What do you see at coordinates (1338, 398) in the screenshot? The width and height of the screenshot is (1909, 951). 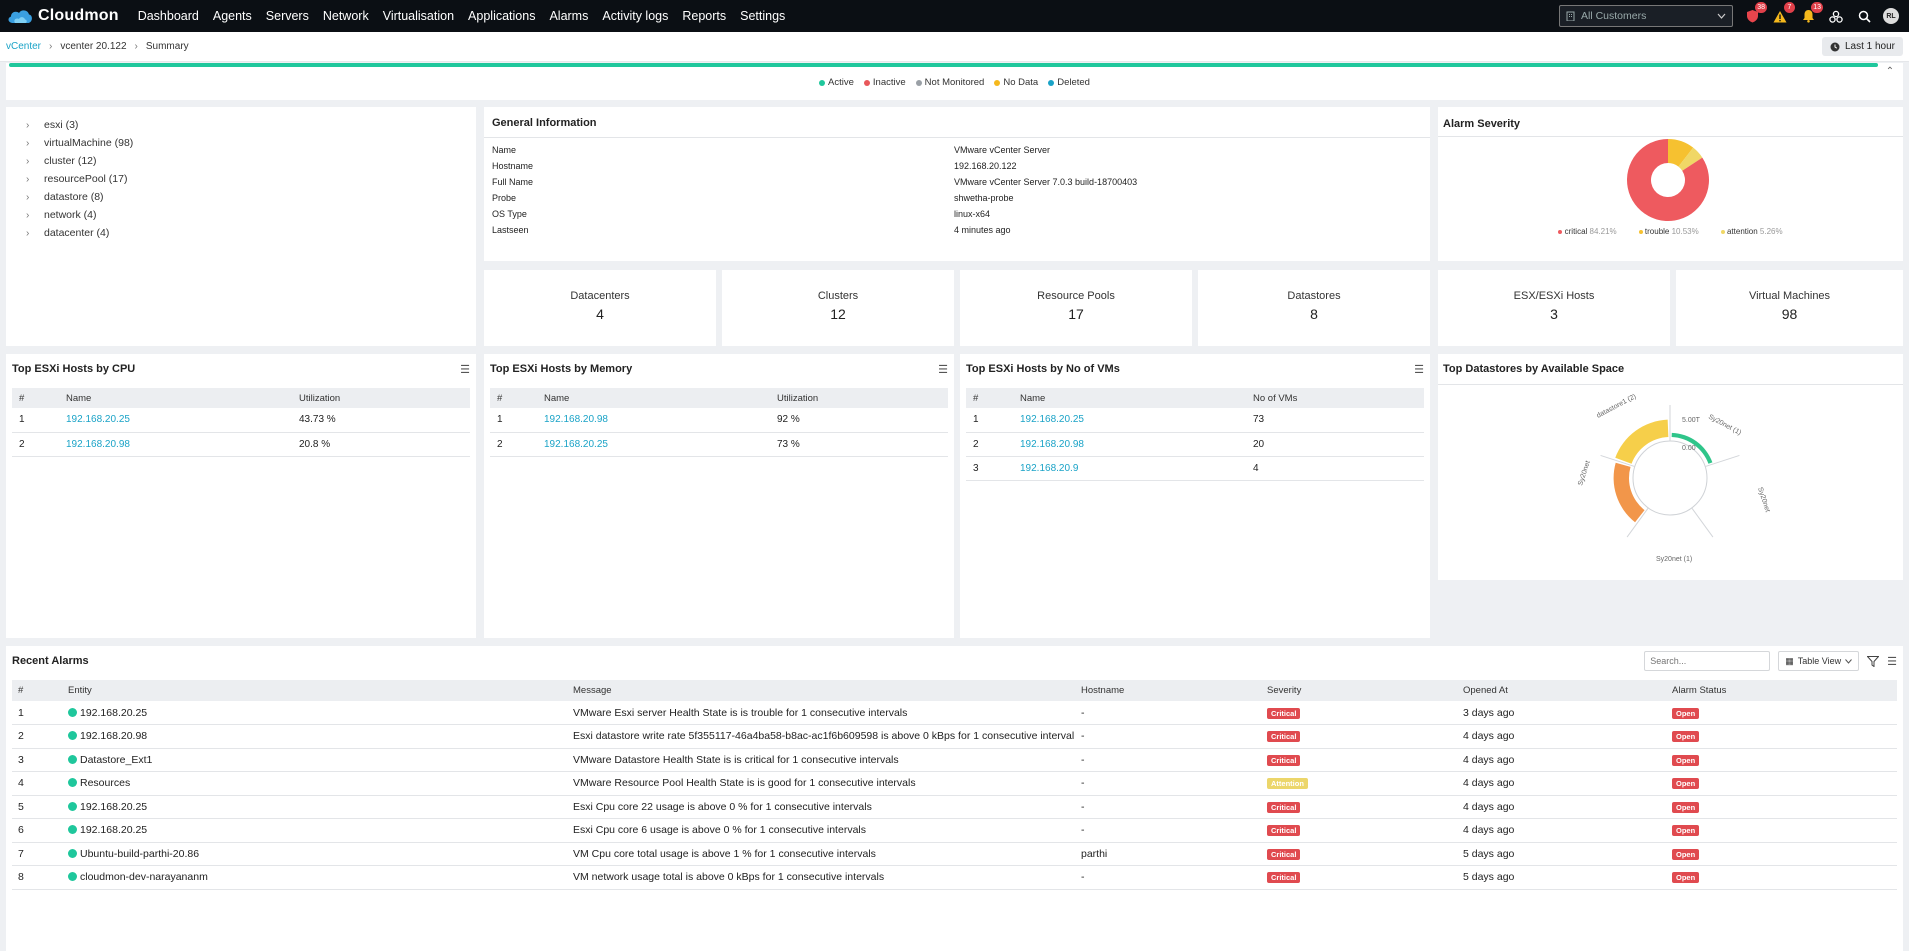 I see `col-vm-count: No of VMs` at bounding box center [1338, 398].